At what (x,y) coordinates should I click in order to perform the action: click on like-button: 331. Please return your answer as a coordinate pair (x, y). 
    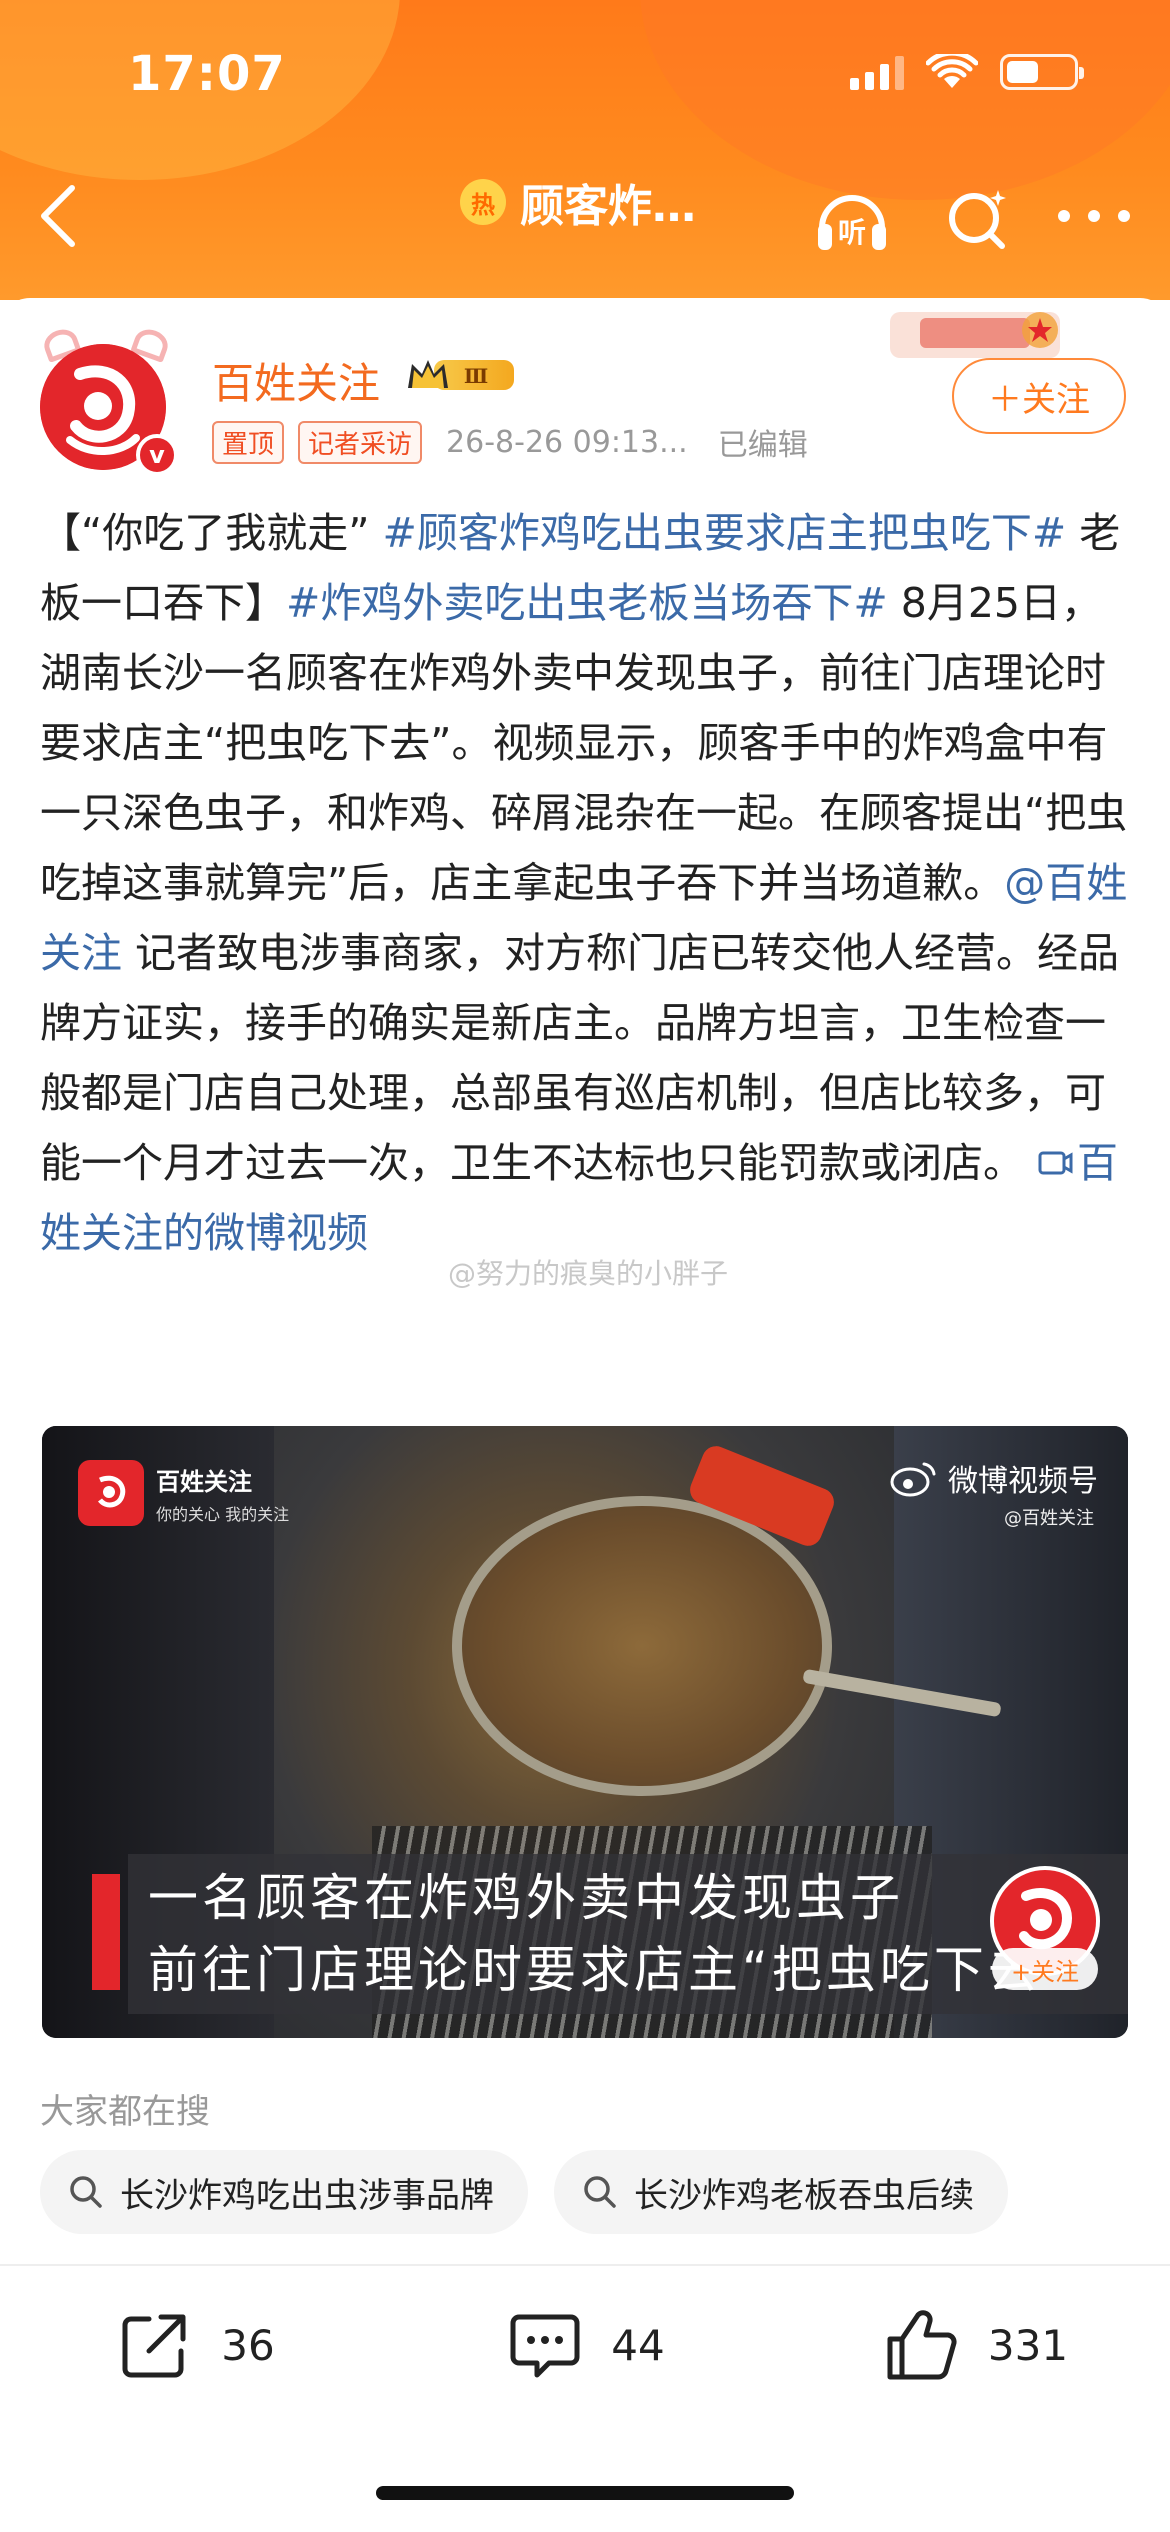
    Looking at the image, I should click on (975, 2345).